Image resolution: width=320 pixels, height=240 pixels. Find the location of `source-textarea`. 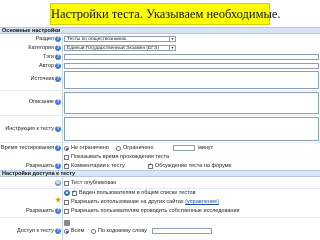

source-textarea is located at coordinates (191, 80).